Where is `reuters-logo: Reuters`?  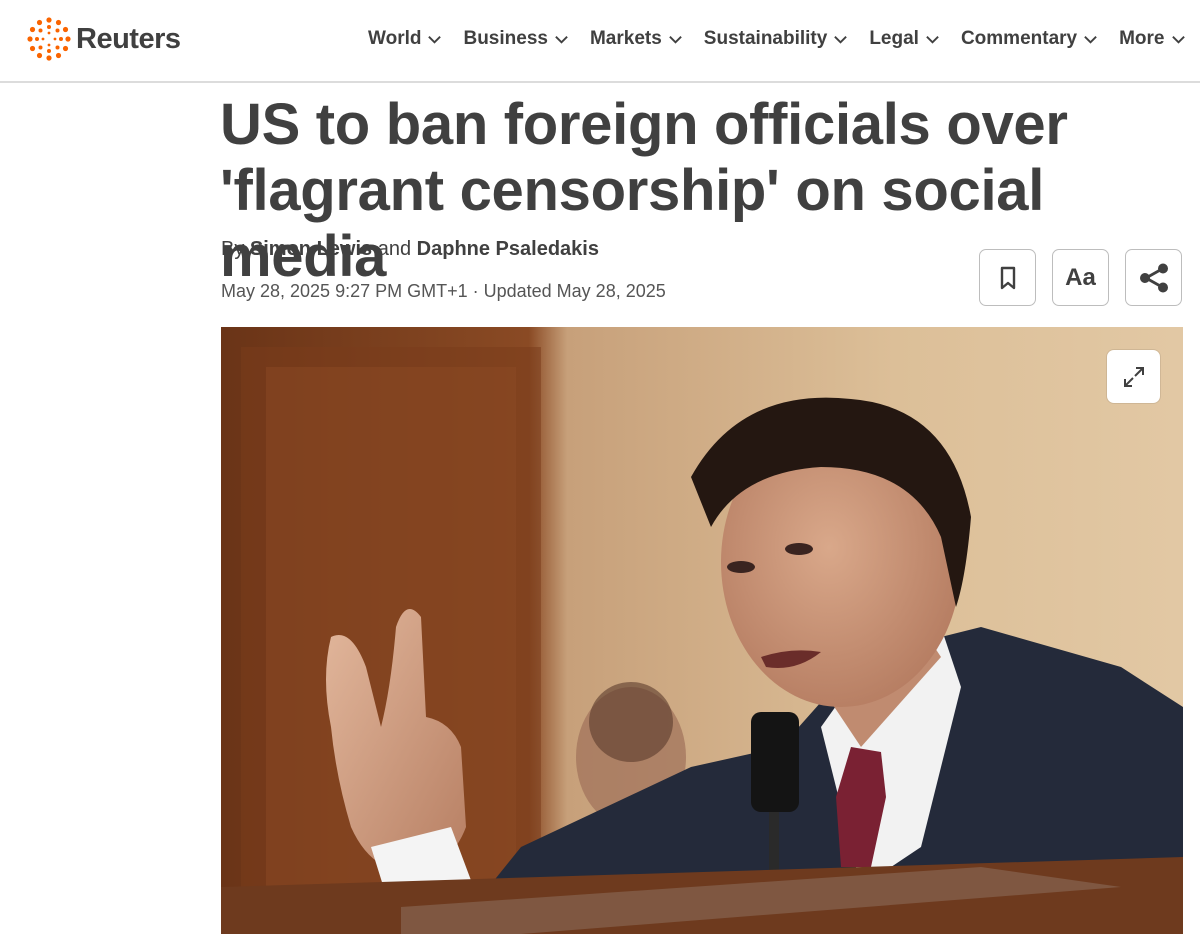 reuters-logo: Reuters is located at coordinates (103, 39).